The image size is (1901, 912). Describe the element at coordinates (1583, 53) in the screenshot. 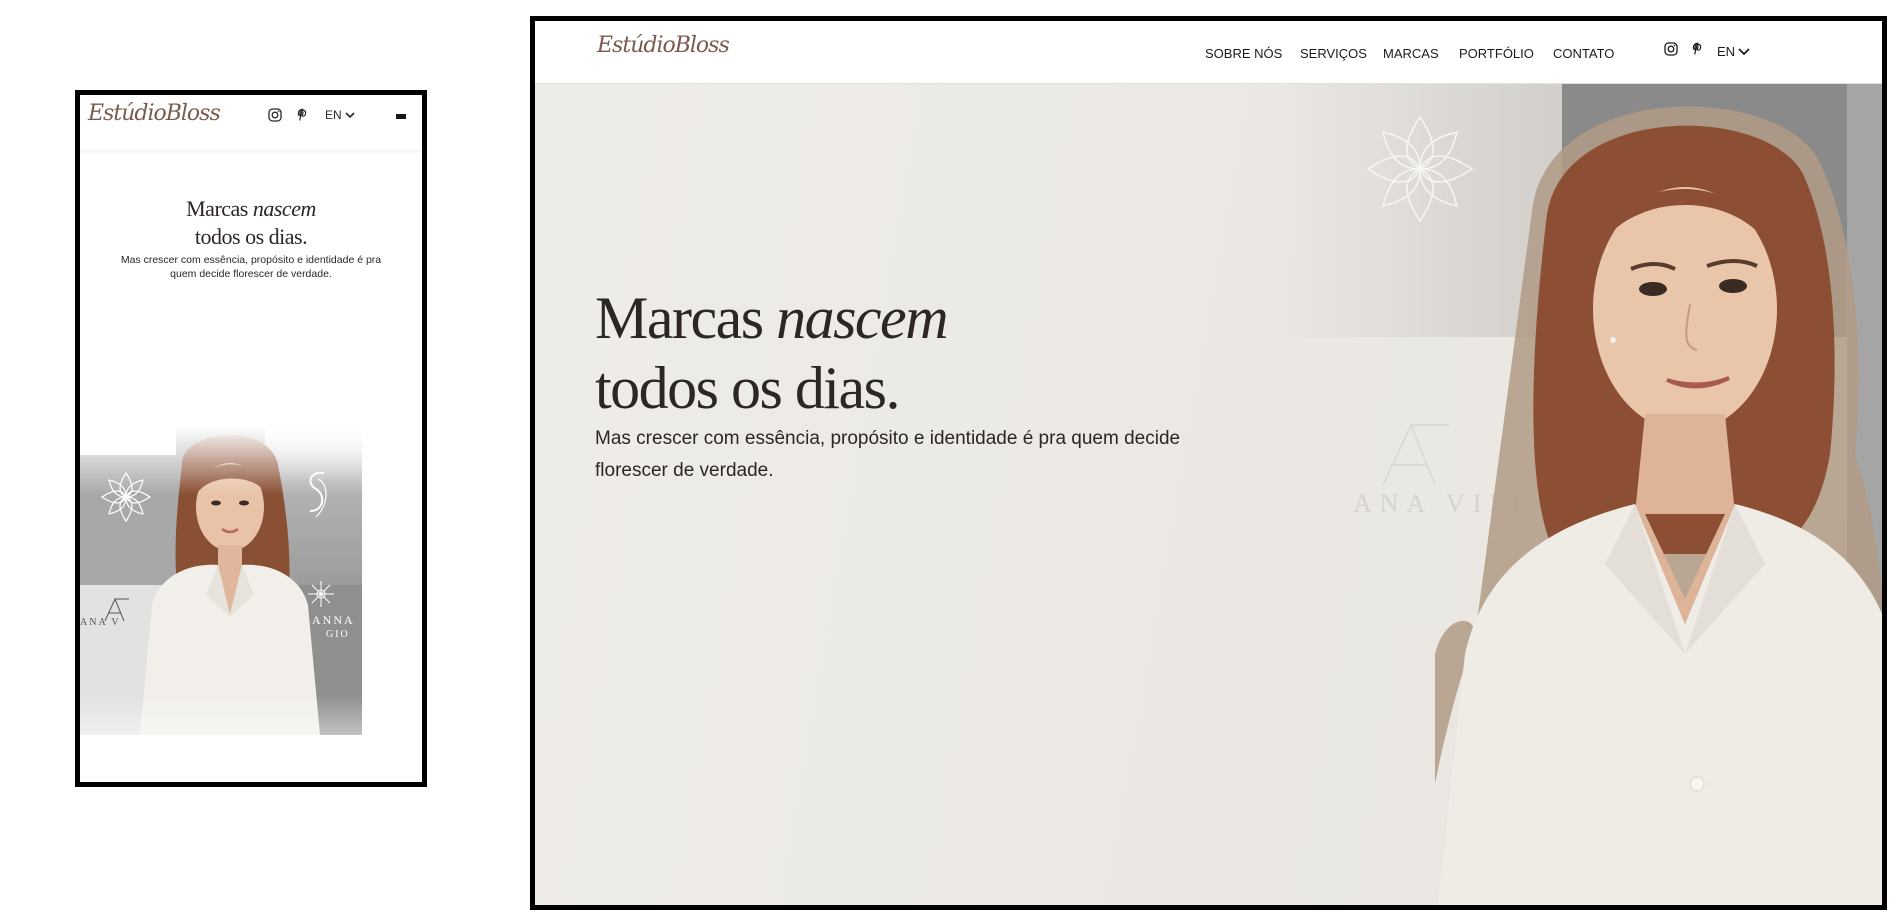

I see `nav-item-contact: CONTATO` at that location.